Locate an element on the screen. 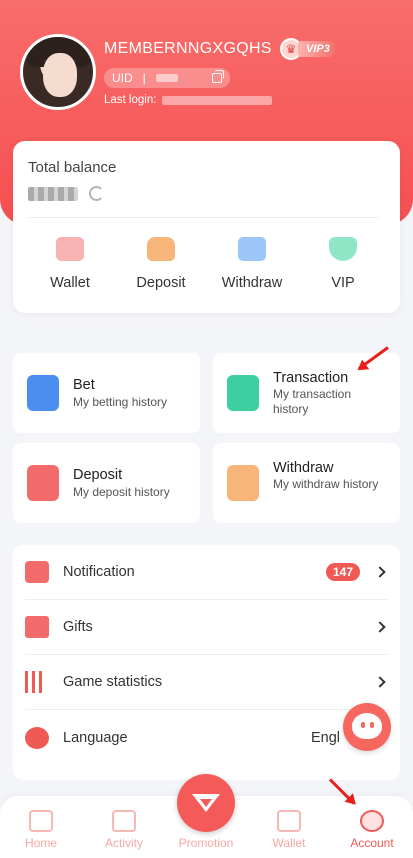  deposit-subtitle: My deposit history is located at coordinates (121, 492).